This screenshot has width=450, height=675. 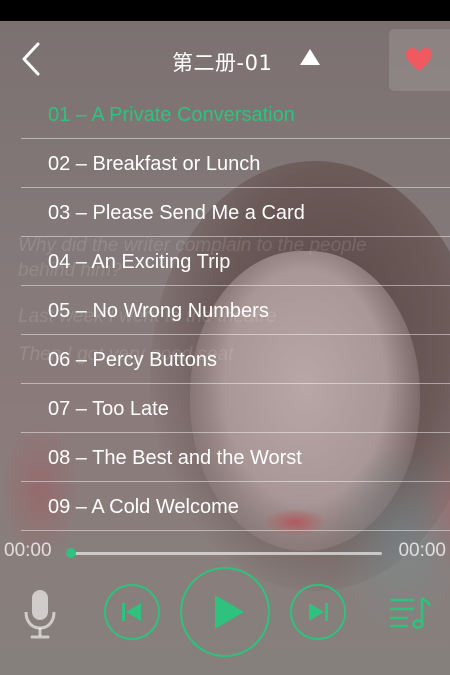 I want to click on playlist-button, so click(x=410, y=612).